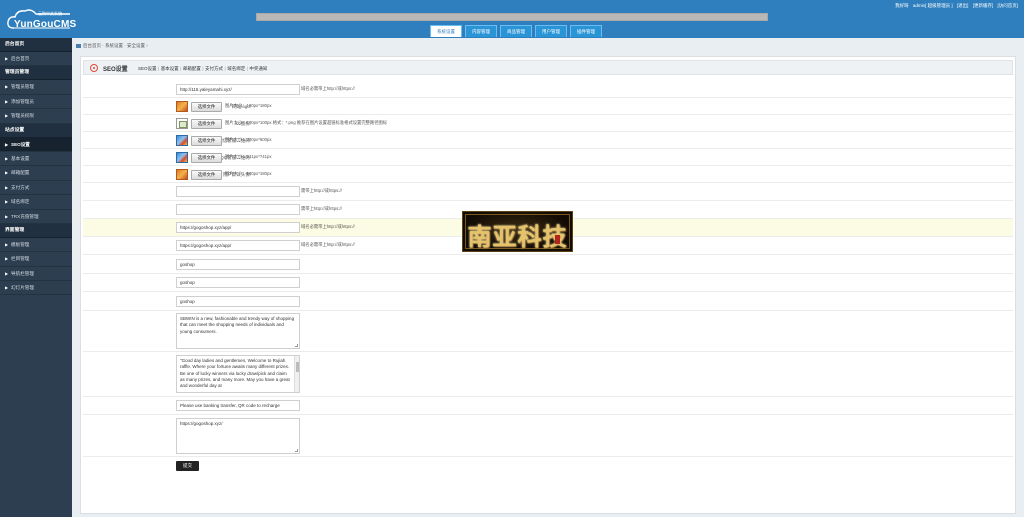 The height and width of the screenshot is (517, 1024). Describe the element at coordinates (22, 288) in the screenshot. I see `sidebar-item-label: 幻灯片管理` at that location.